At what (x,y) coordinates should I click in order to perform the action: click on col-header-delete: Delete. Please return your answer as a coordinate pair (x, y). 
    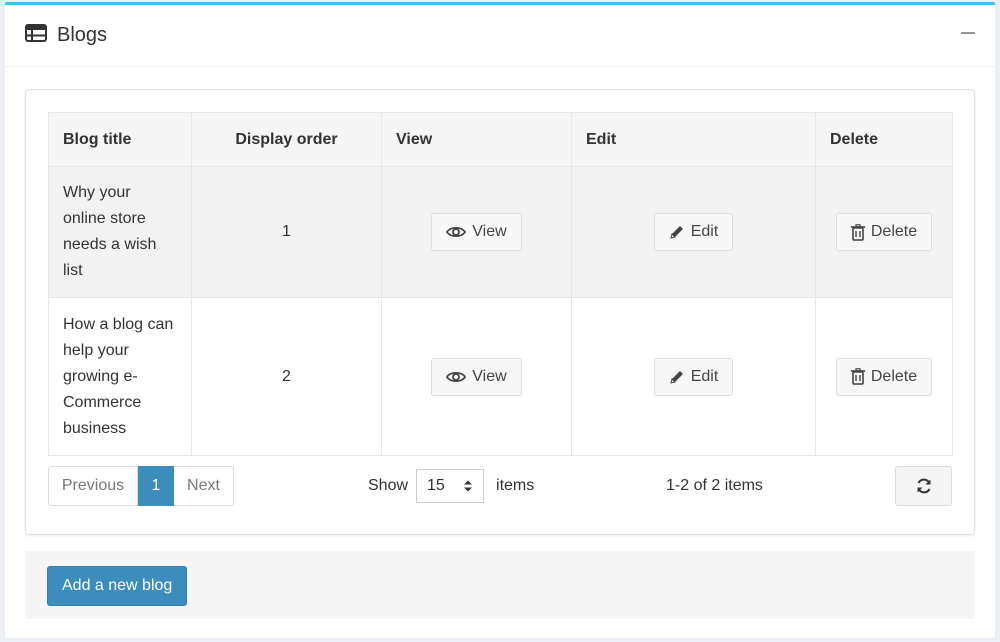
    Looking at the image, I should click on (884, 139).